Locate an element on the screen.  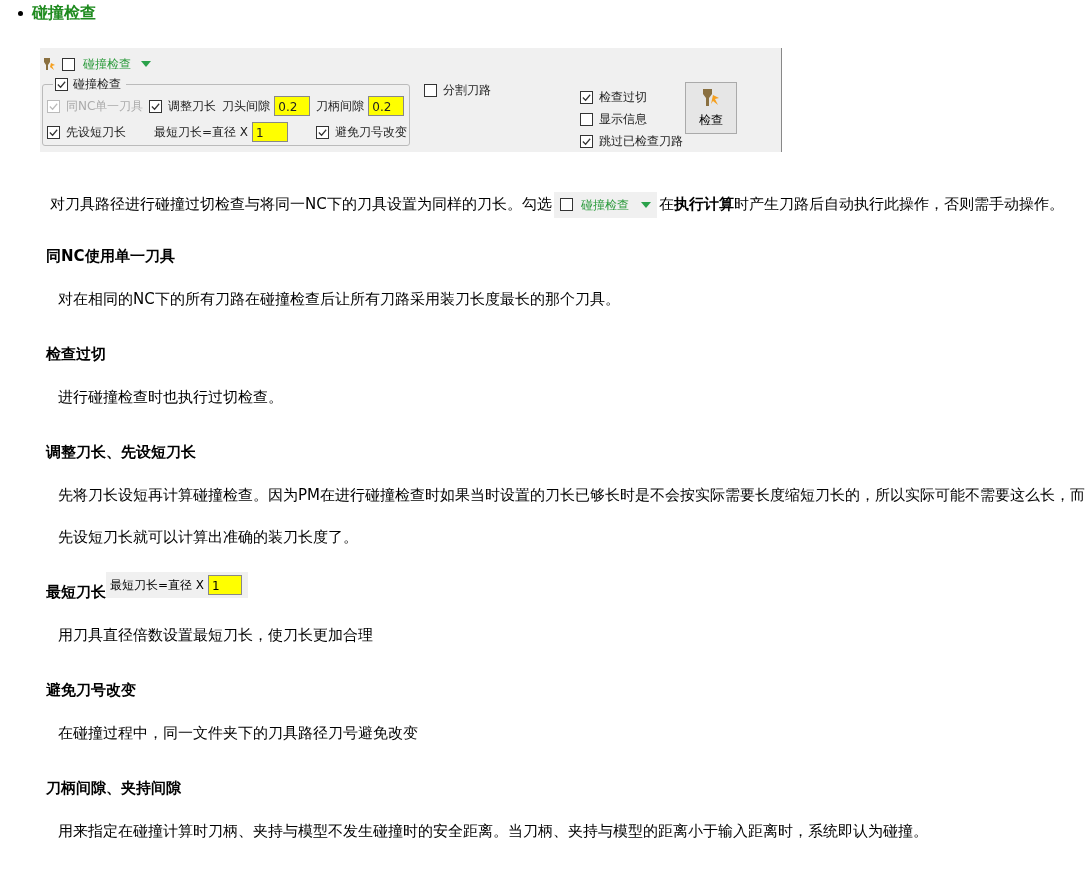
checkbox-label: 显示信息 is located at coordinates (623, 119).